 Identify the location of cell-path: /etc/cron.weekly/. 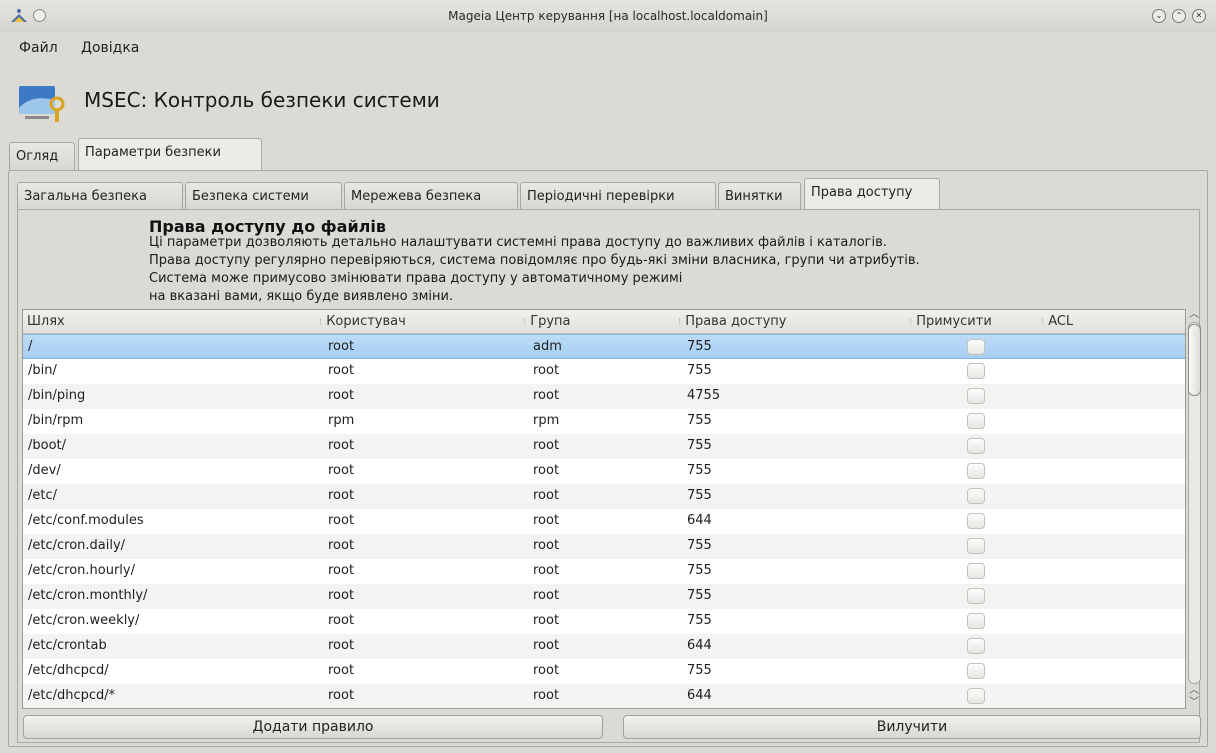
(84, 620).